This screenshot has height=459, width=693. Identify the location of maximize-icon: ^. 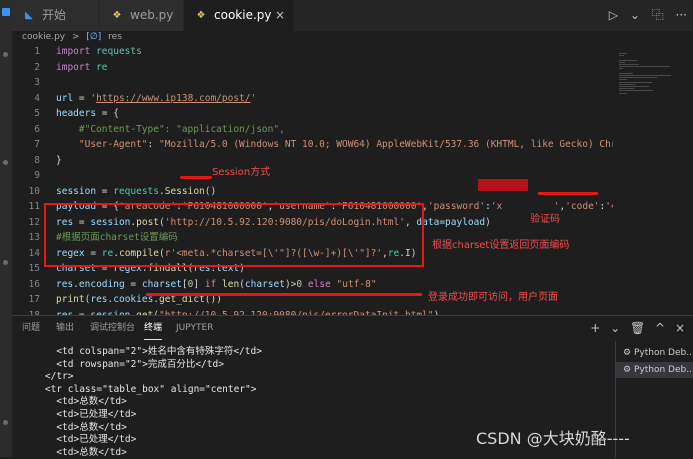
(660, 328).